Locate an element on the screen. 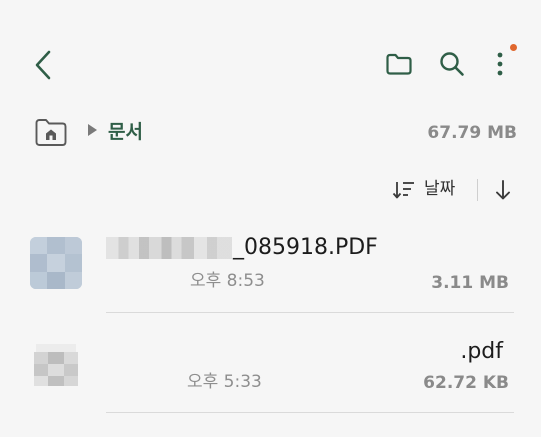 The height and width of the screenshot is (437, 541). sort-divider is located at coordinates (477, 190).